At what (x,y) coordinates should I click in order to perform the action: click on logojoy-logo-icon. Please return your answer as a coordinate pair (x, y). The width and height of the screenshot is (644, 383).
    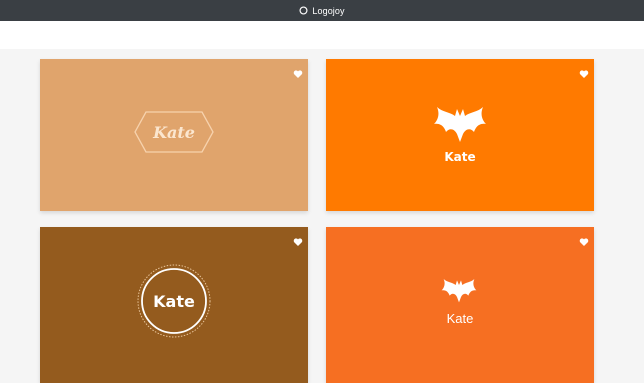
    Looking at the image, I should click on (303, 10).